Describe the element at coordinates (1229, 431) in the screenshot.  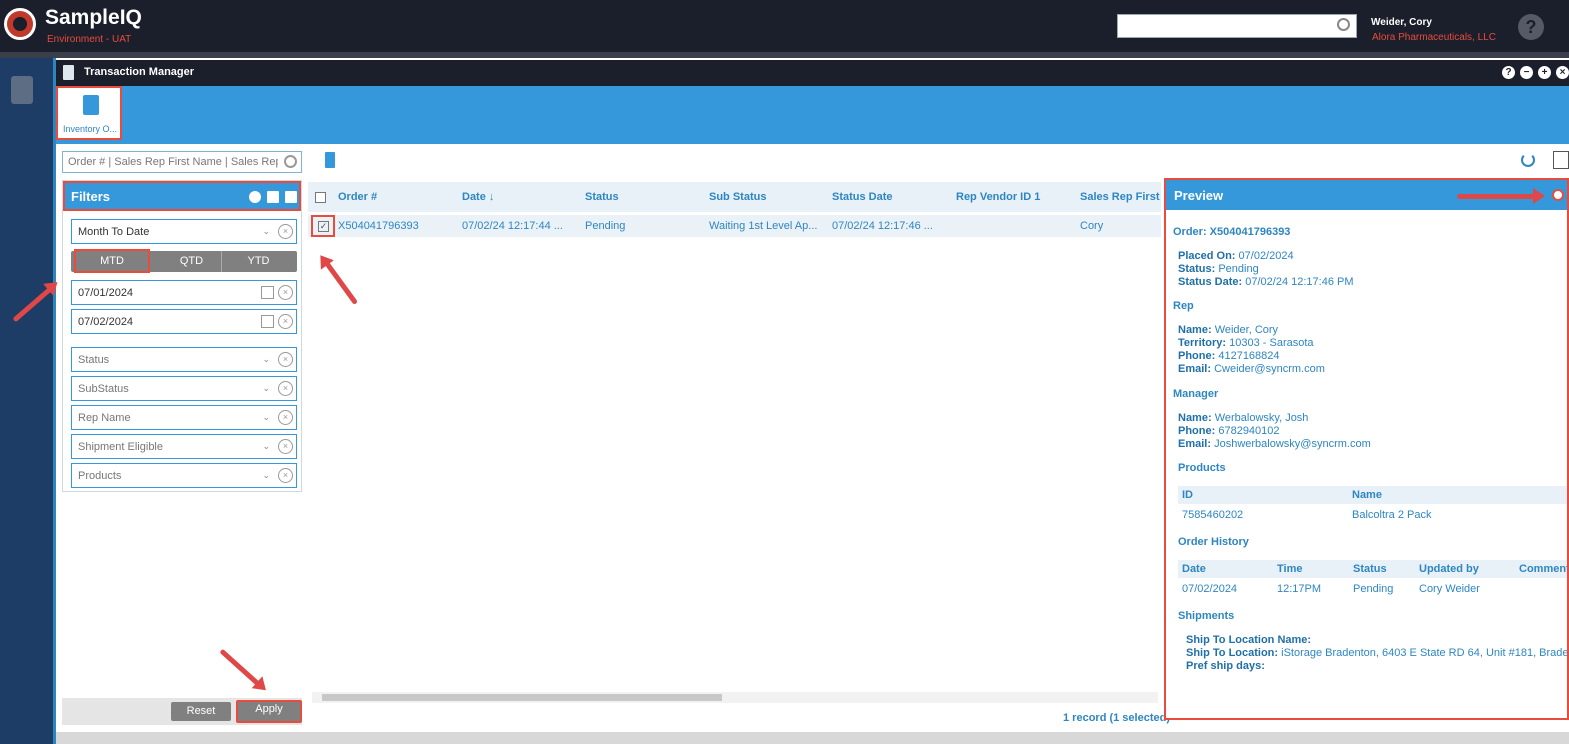
I see `manager-phone: Phone: 6782940102` at that location.